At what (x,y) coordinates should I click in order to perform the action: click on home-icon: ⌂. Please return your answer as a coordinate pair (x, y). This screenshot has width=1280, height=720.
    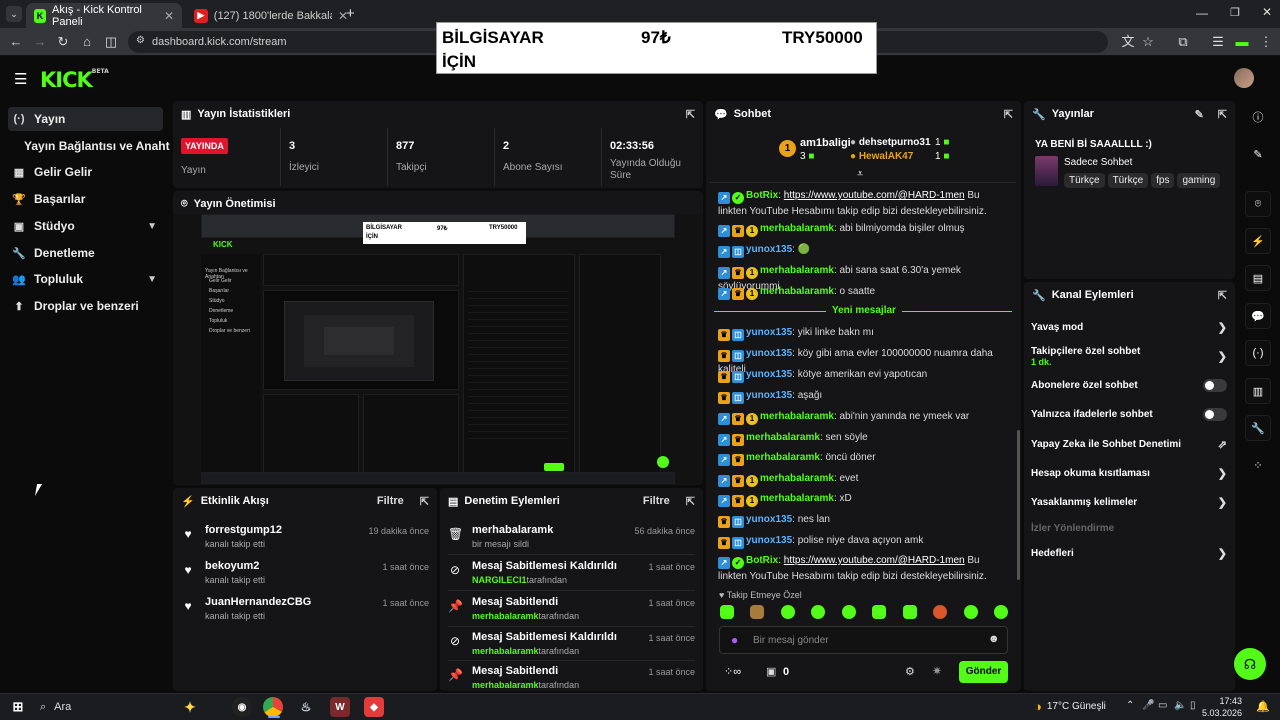
    Looking at the image, I should click on (87, 42).